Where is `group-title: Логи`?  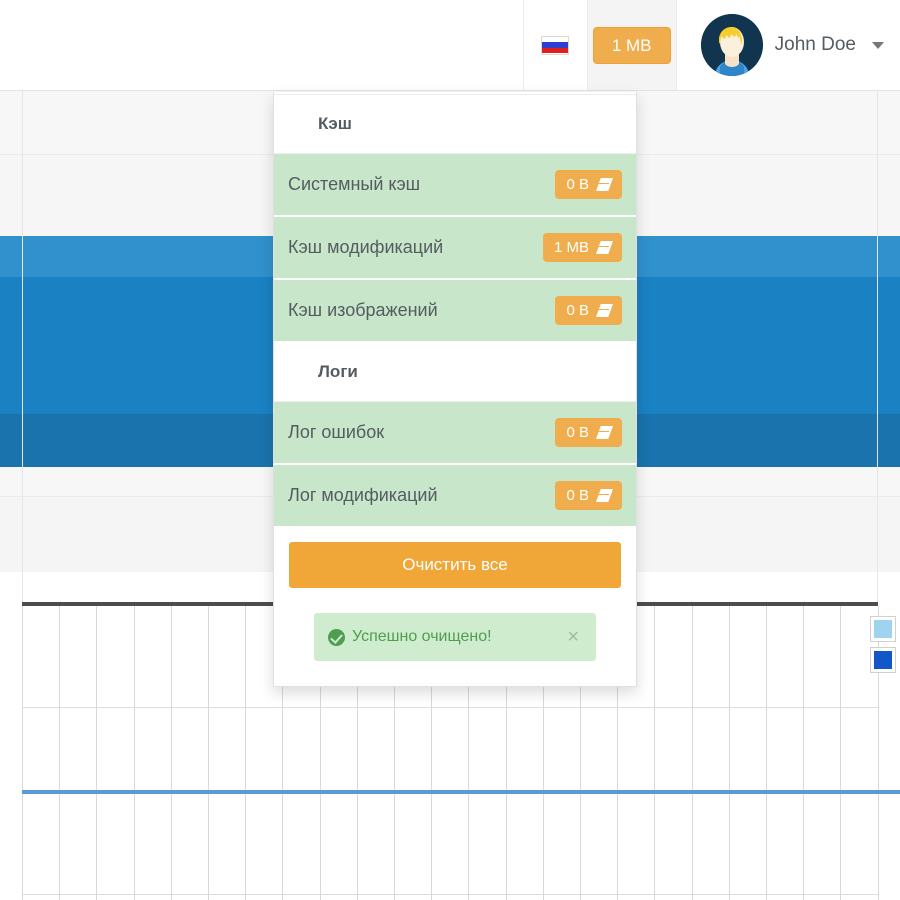
group-title: Логи is located at coordinates (455, 372).